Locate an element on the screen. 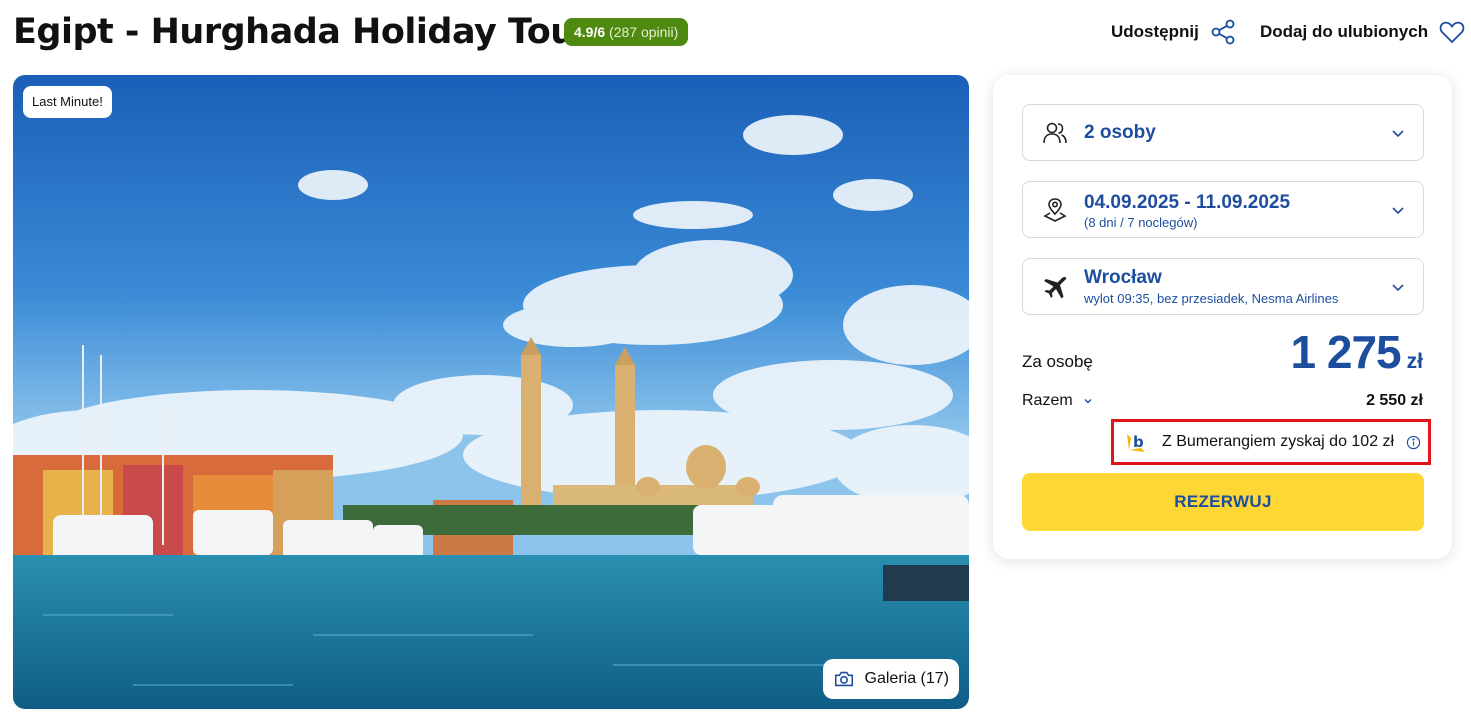 The height and width of the screenshot is (718, 1471). gallery-button: Galeria (17) is located at coordinates (890, 679).